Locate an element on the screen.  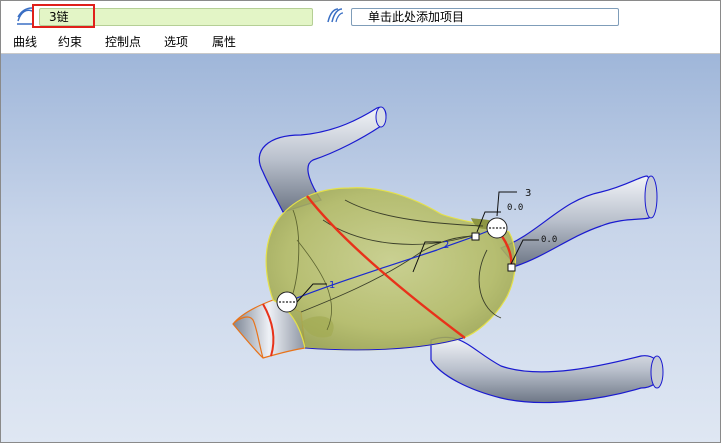
menubar: 曲线 约束 控制点 选项 属性 is located at coordinates (360, 42).